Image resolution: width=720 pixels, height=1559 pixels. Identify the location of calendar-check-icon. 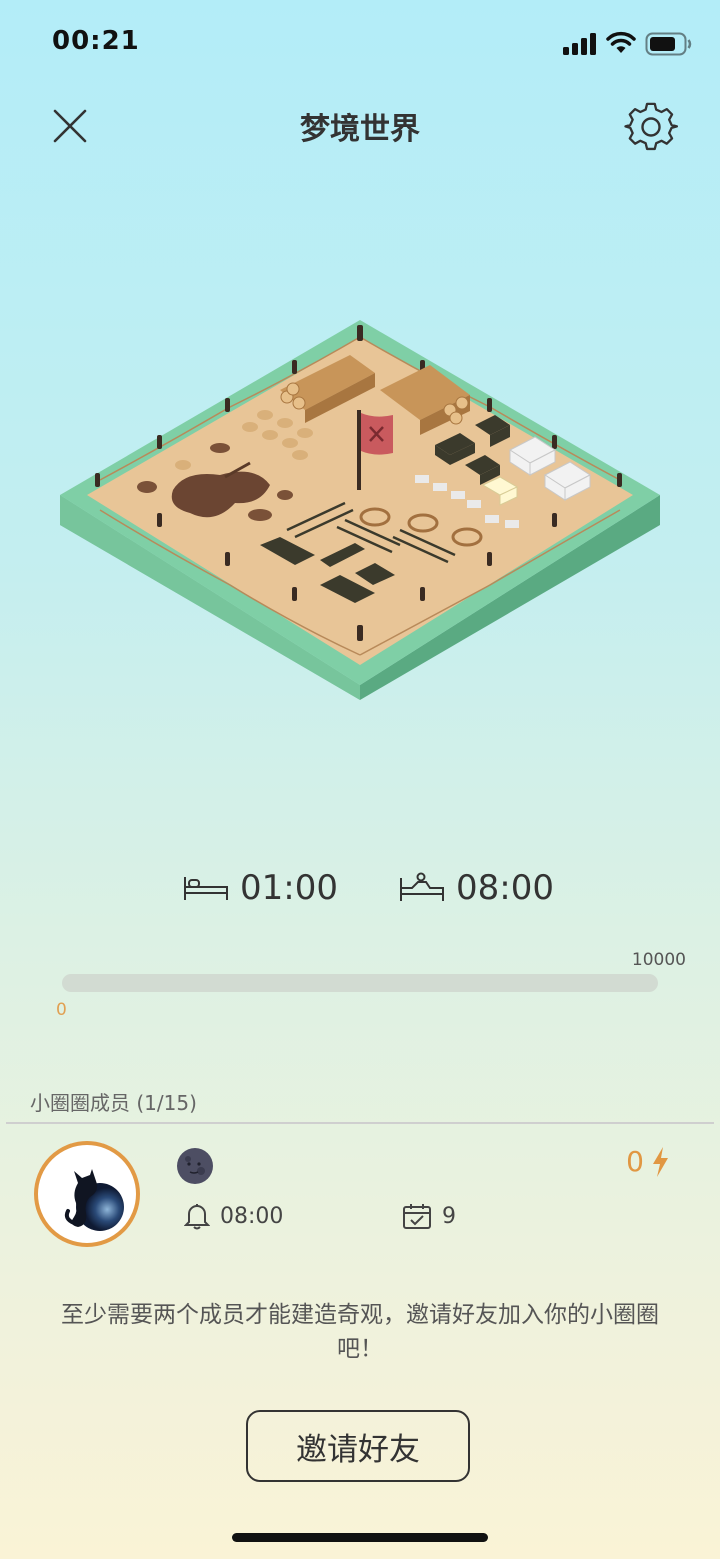
(417, 1216).